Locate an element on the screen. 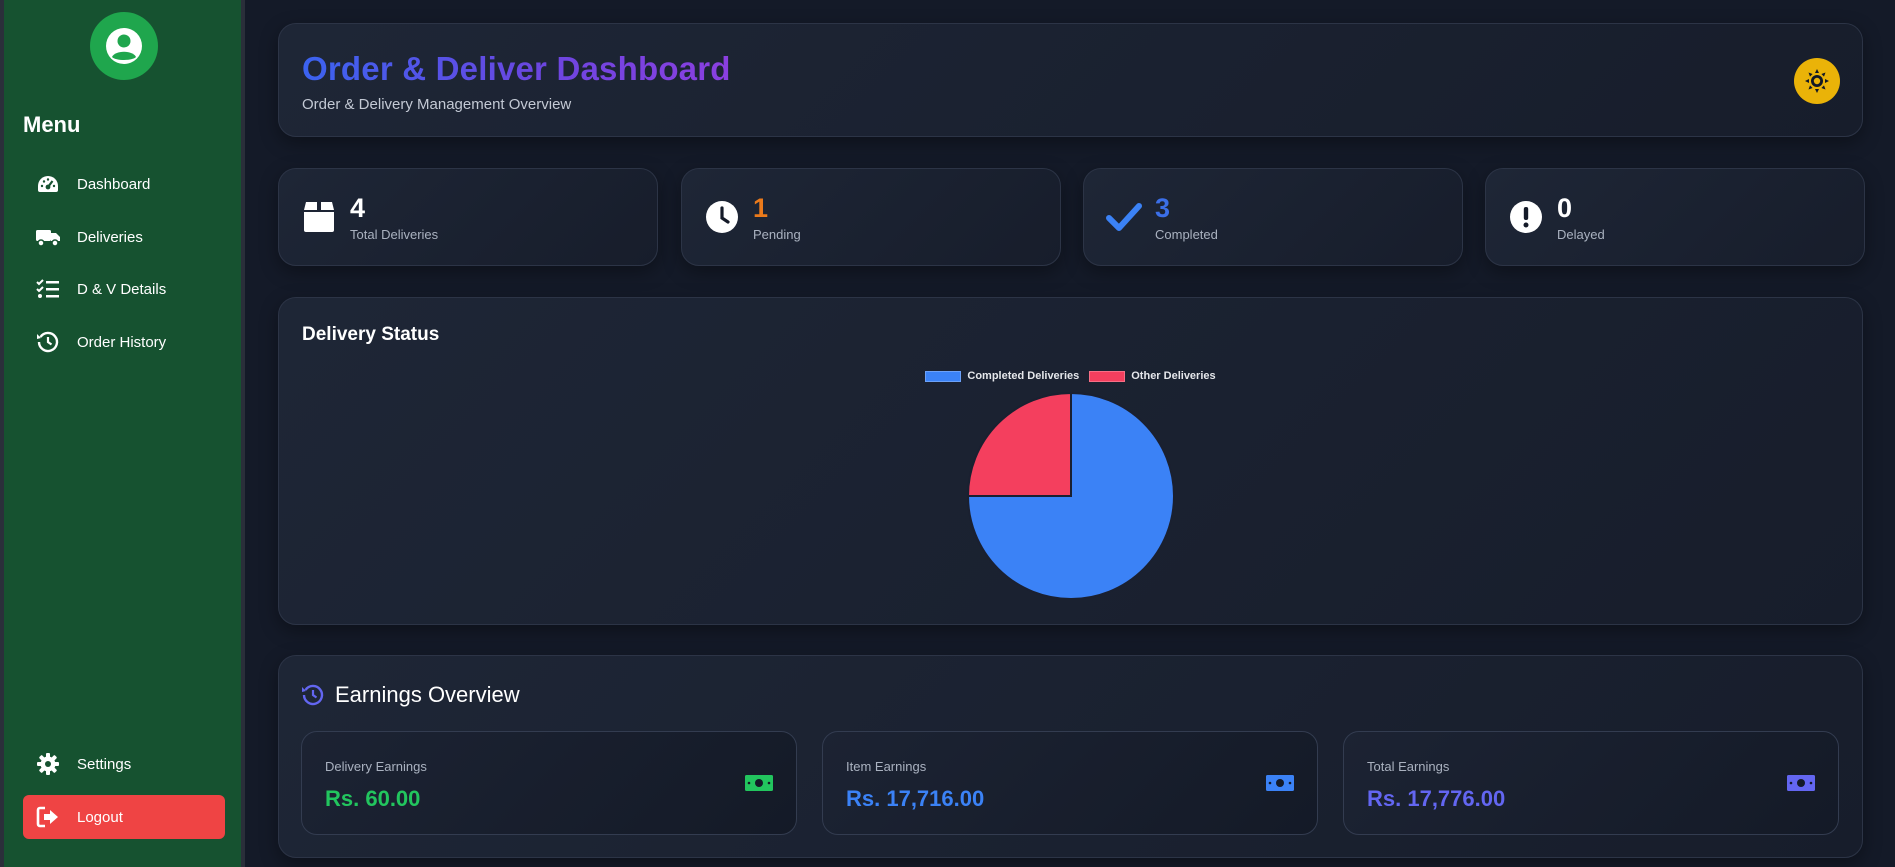 The height and width of the screenshot is (867, 1895). theme-toggle-button is located at coordinates (1817, 81).